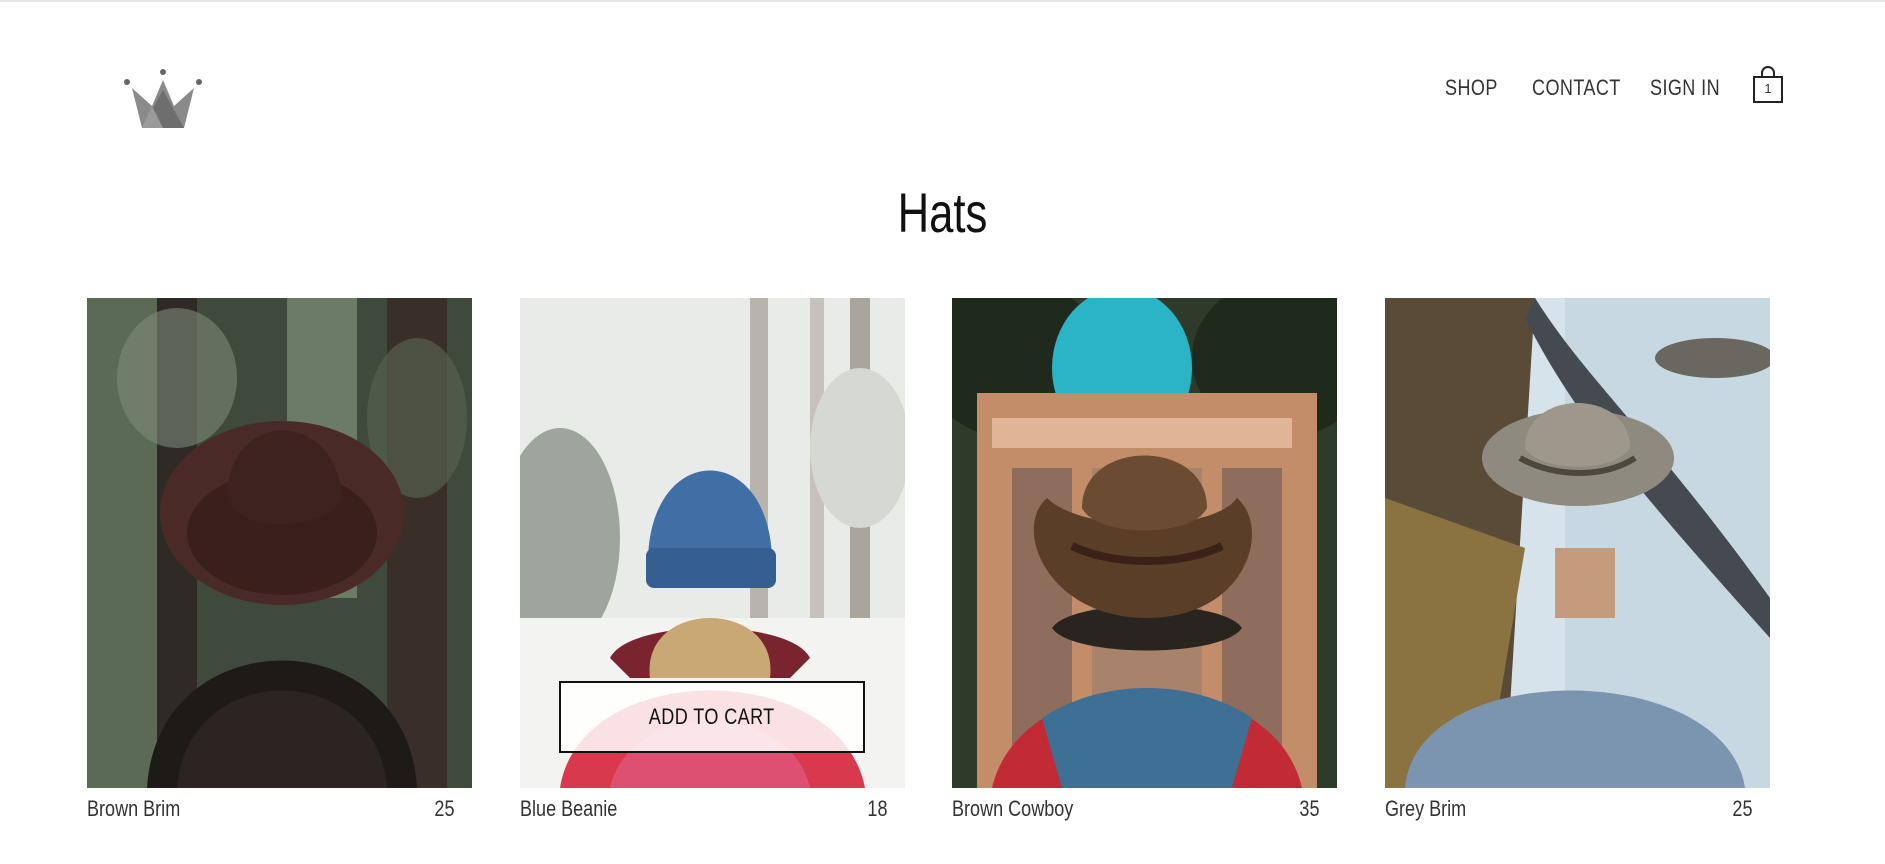 The width and height of the screenshot is (1885, 864). I want to click on product-image-grey-brim, so click(1577, 543).